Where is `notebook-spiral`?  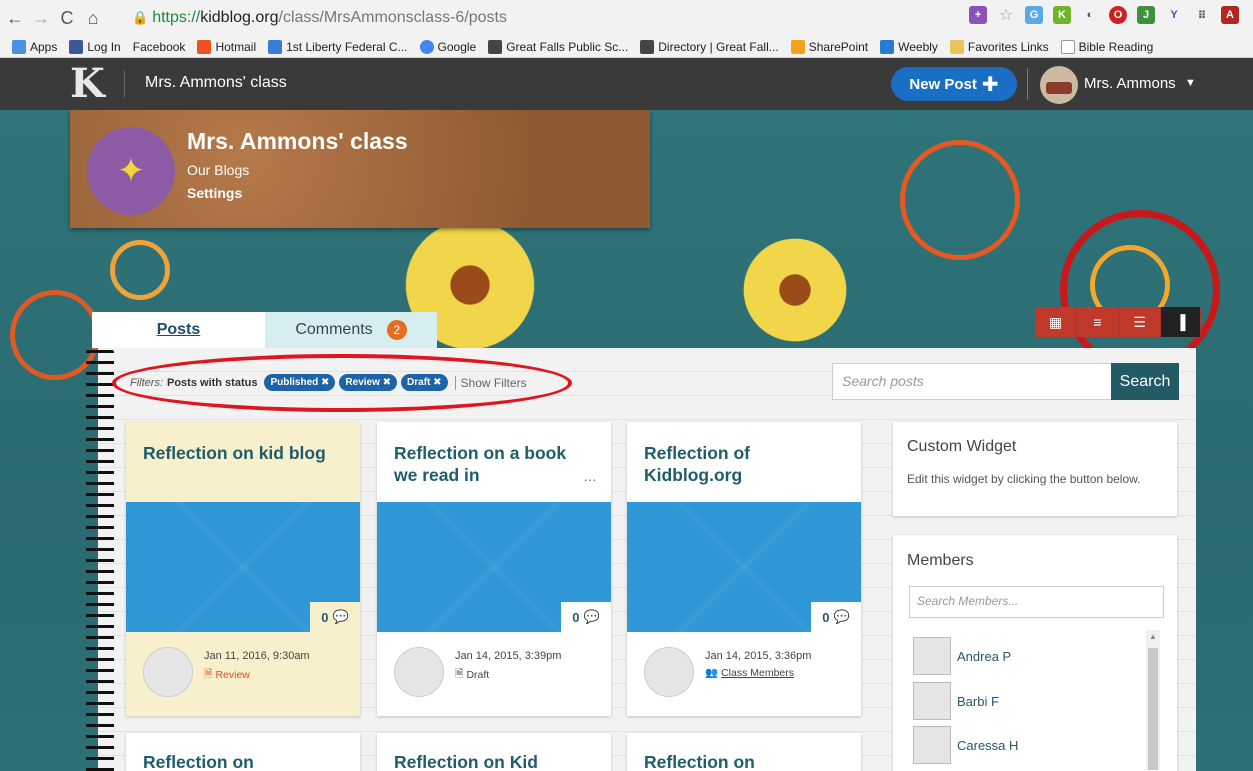 notebook-spiral is located at coordinates (100, 560).